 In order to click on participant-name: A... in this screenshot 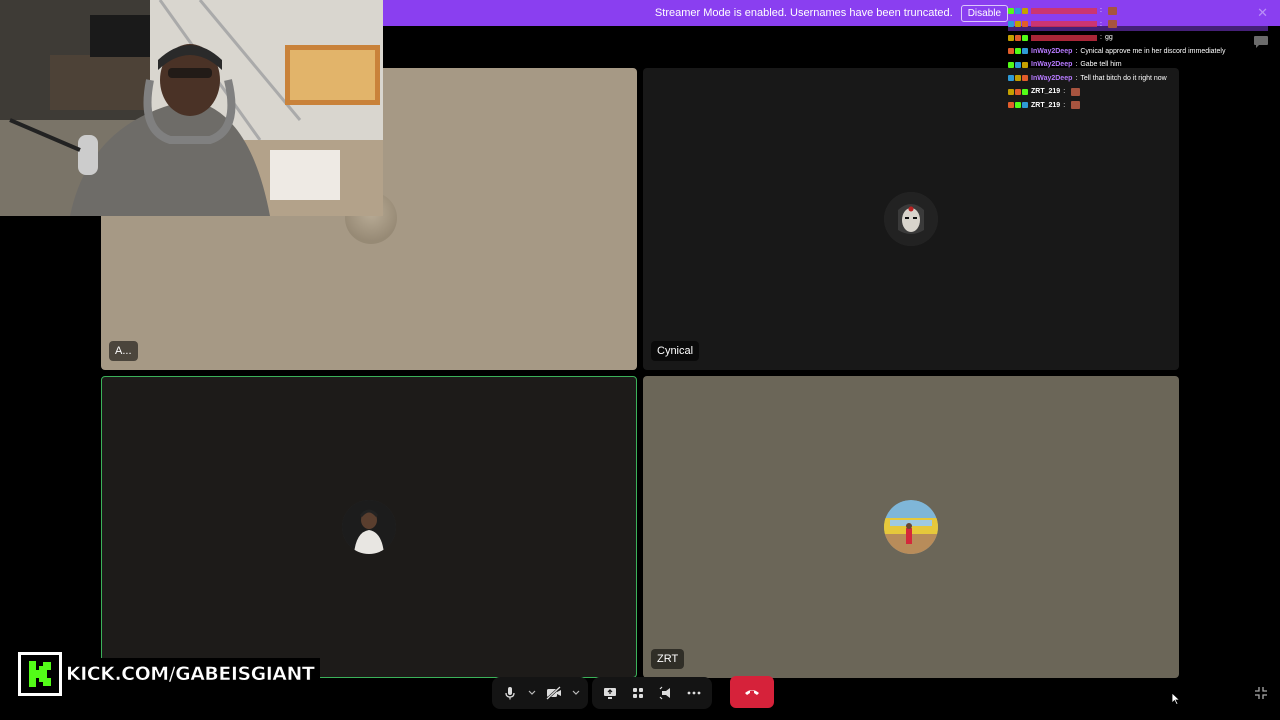, I will do `click(123, 351)`.